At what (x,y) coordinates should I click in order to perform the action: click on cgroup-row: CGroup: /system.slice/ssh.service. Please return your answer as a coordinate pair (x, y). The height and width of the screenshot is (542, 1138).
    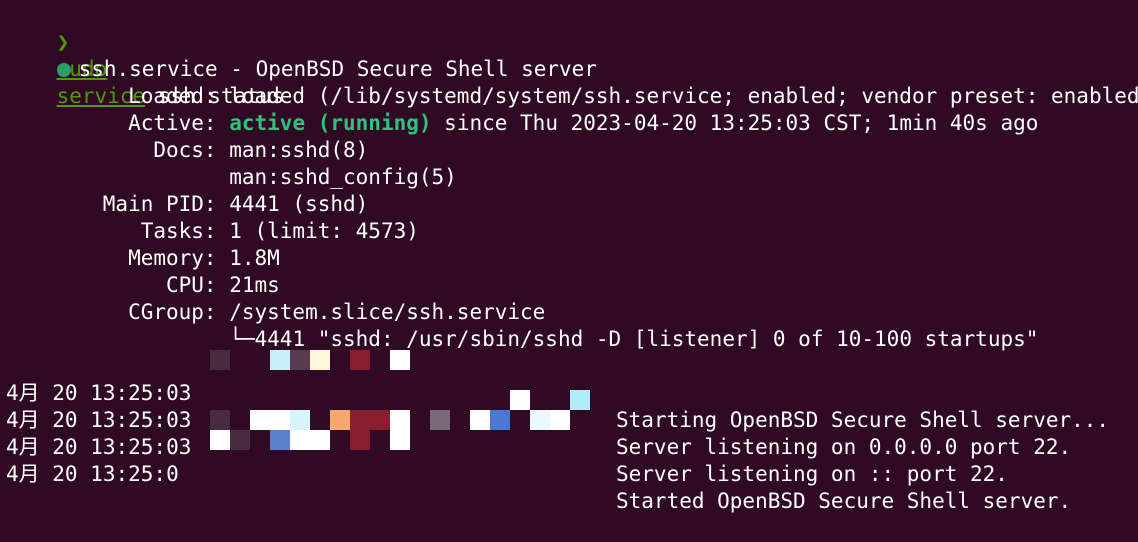
    Looking at the image, I should click on (275, 298).